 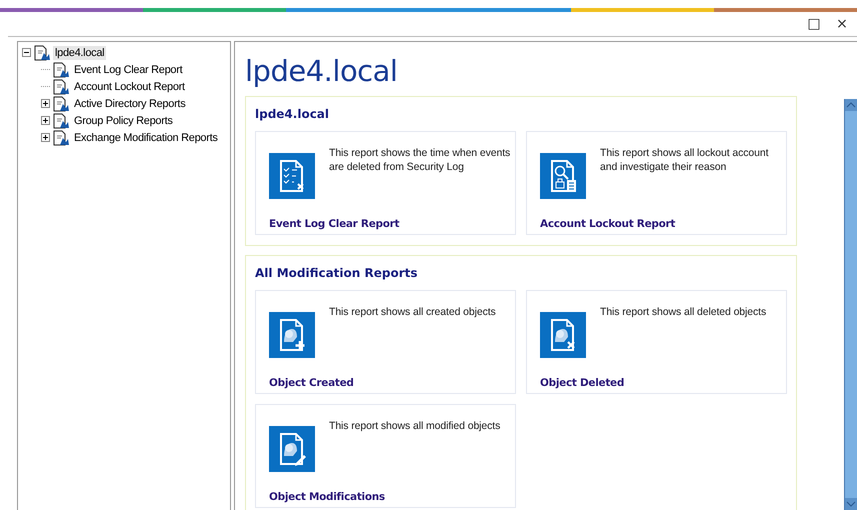 What do you see at coordinates (656, 342) in the screenshot?
I see `report-card: This report shows all deleted objects Object Deleted` at bounding box center [656, 342].